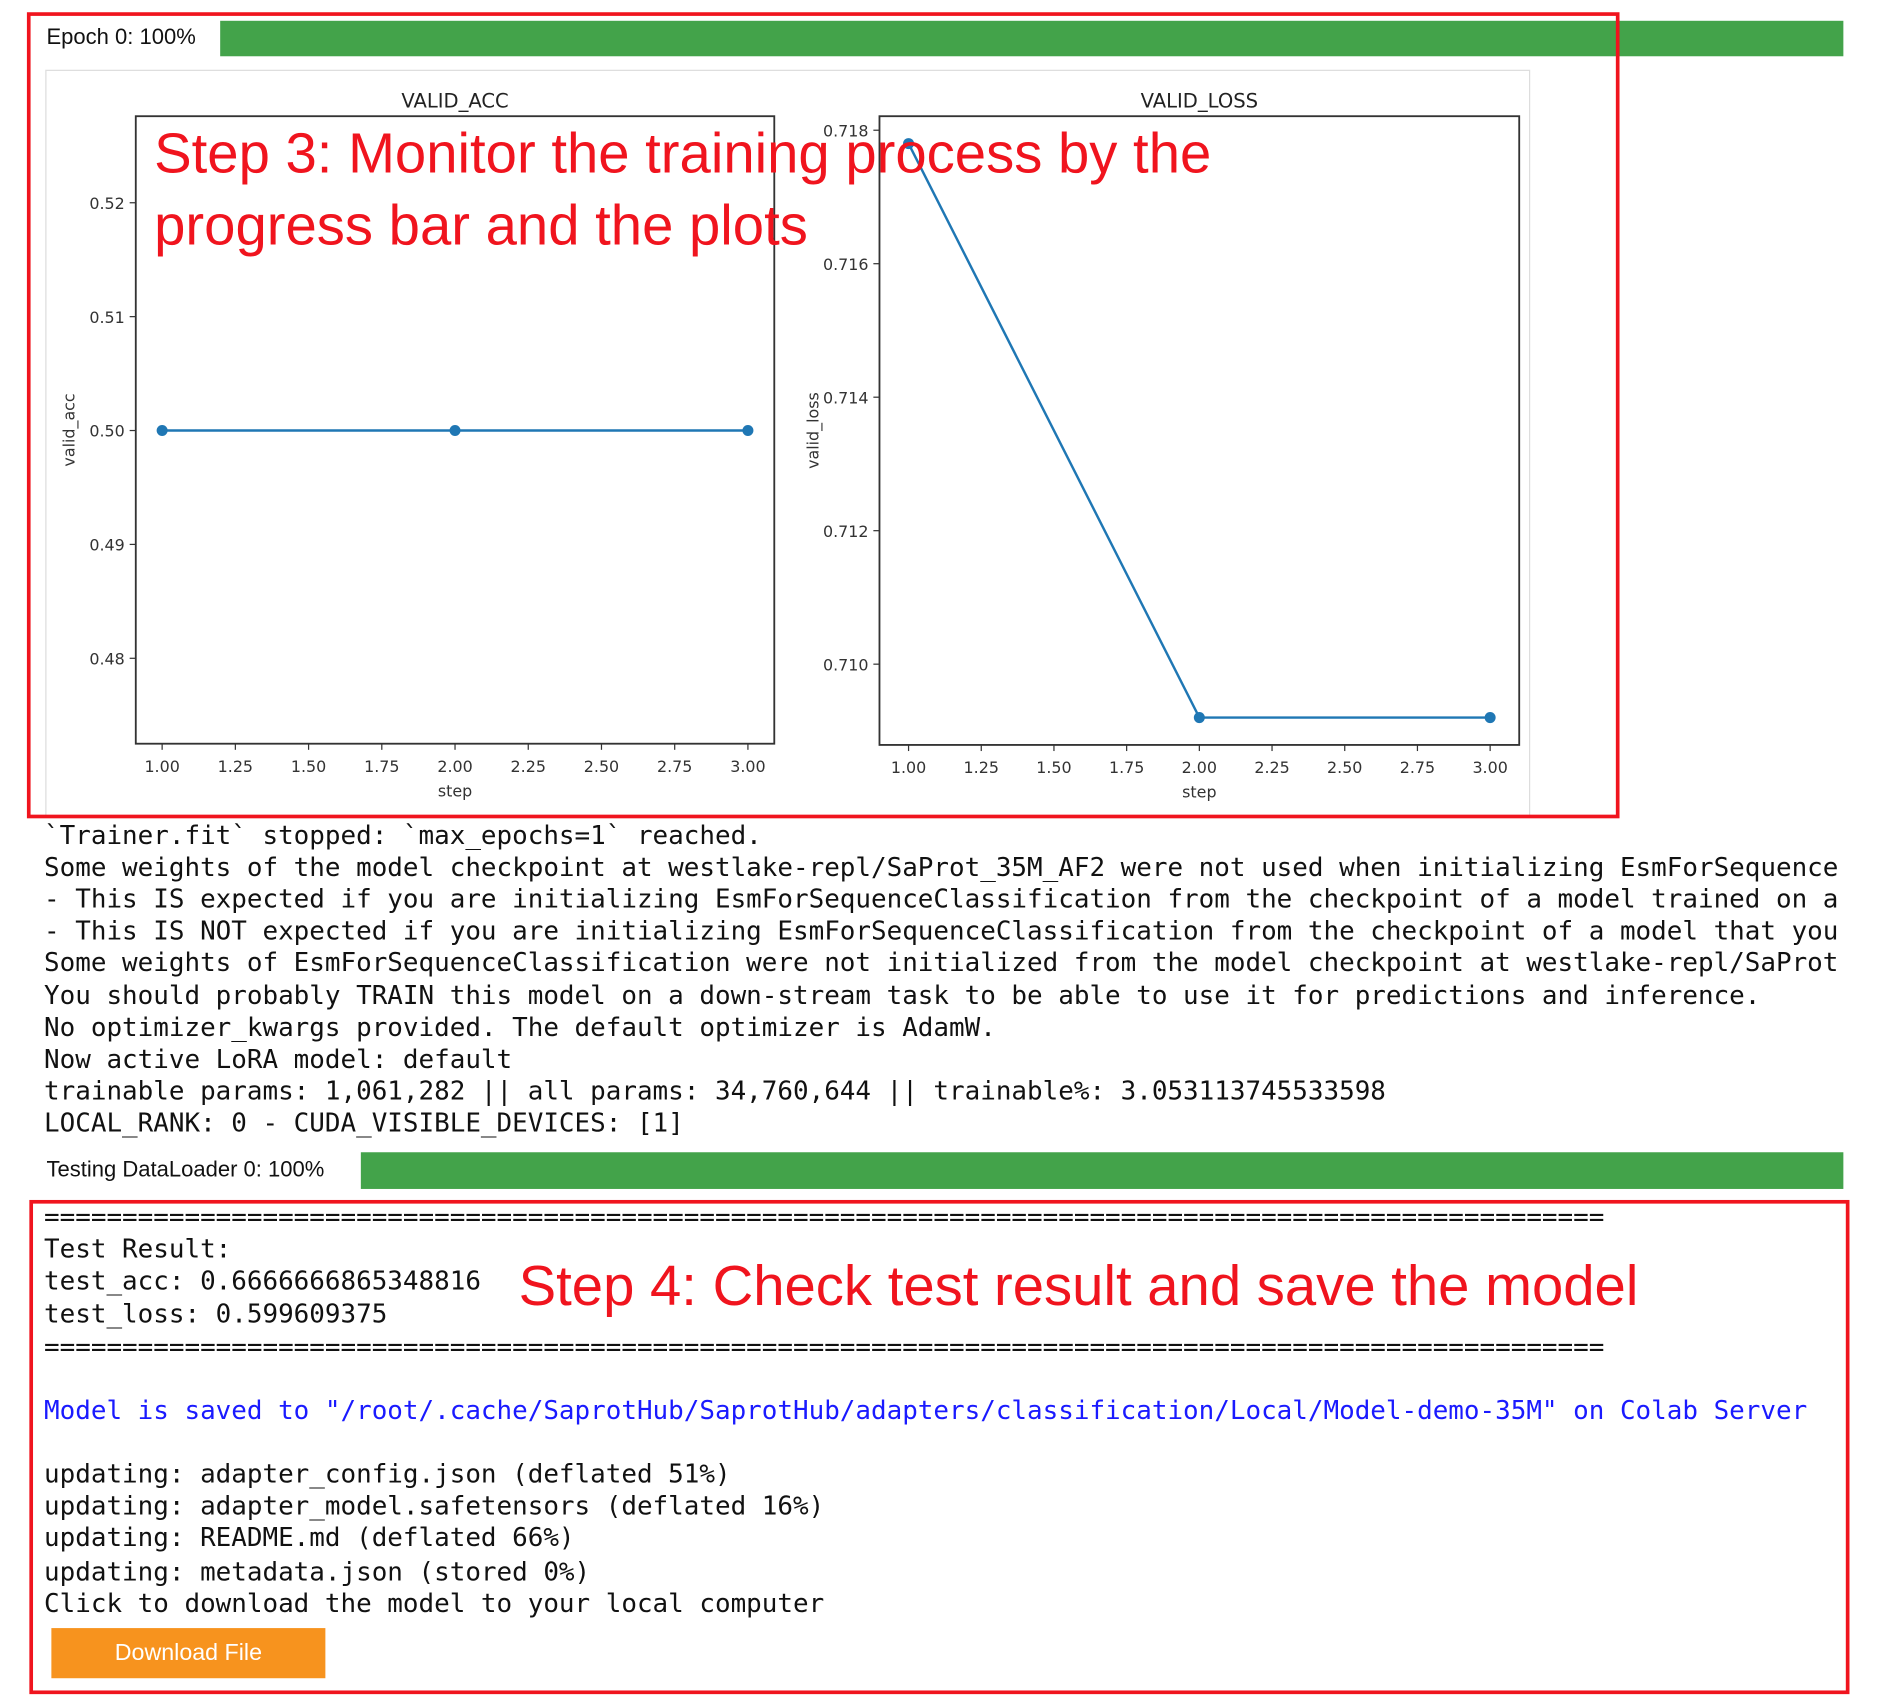  Describe the element at coordinates (481, 225) in the screenshot. I see `step3-annotation-line2: progress bar and the plots` at that location.